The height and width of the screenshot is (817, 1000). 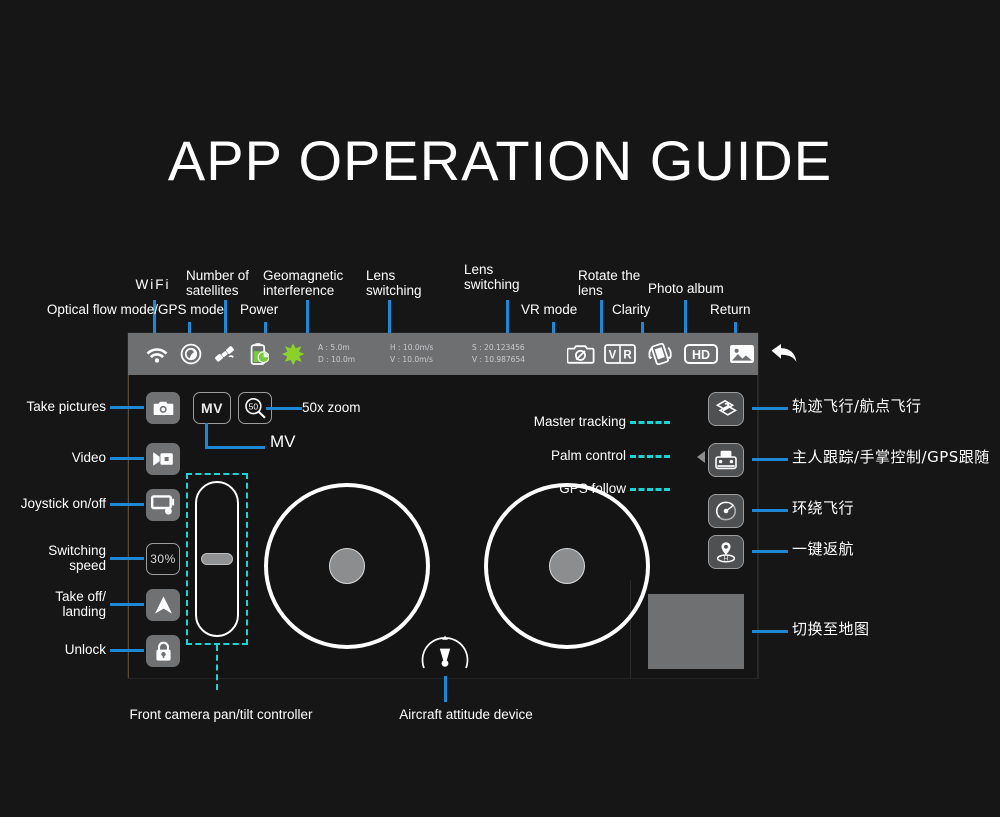 What do you see at coordinates (337, 359) in the screenshot?
I see `telemetry-distance: D : 10.0m` at bounding box center [337, 359].